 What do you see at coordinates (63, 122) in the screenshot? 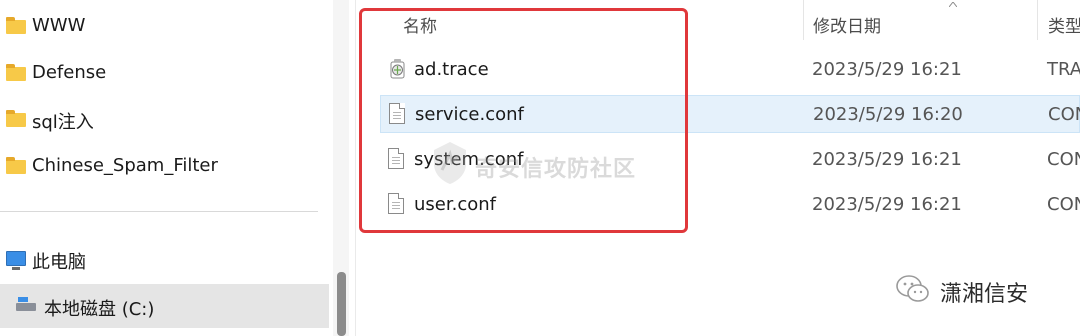
I see `nav-folder-label: sql注入` at bounding box center [63, 122].